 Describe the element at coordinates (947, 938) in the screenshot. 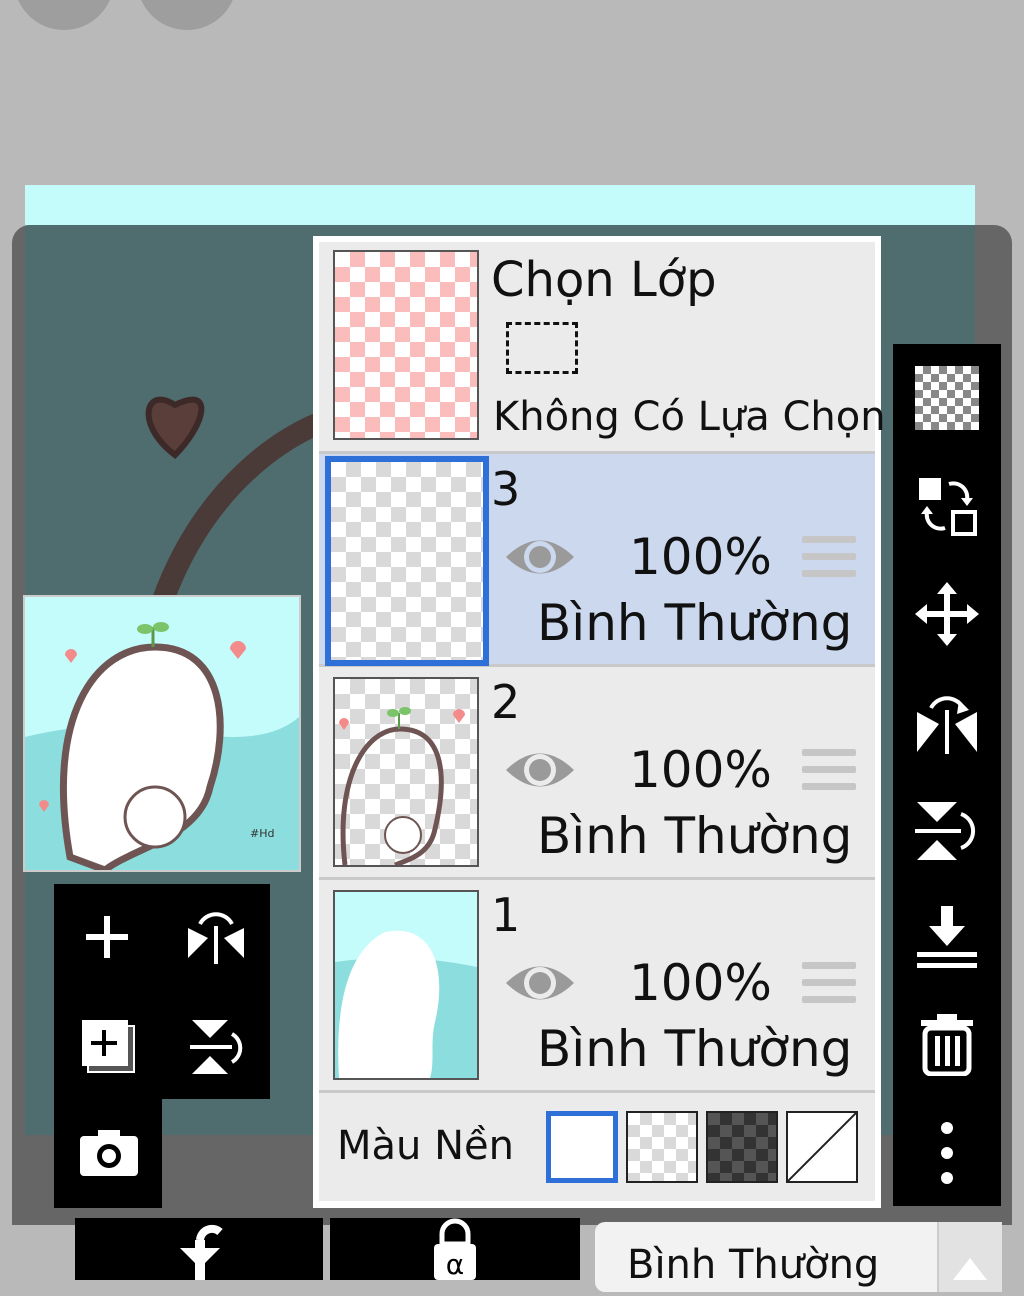

I see `merge-down-icon` at that location.